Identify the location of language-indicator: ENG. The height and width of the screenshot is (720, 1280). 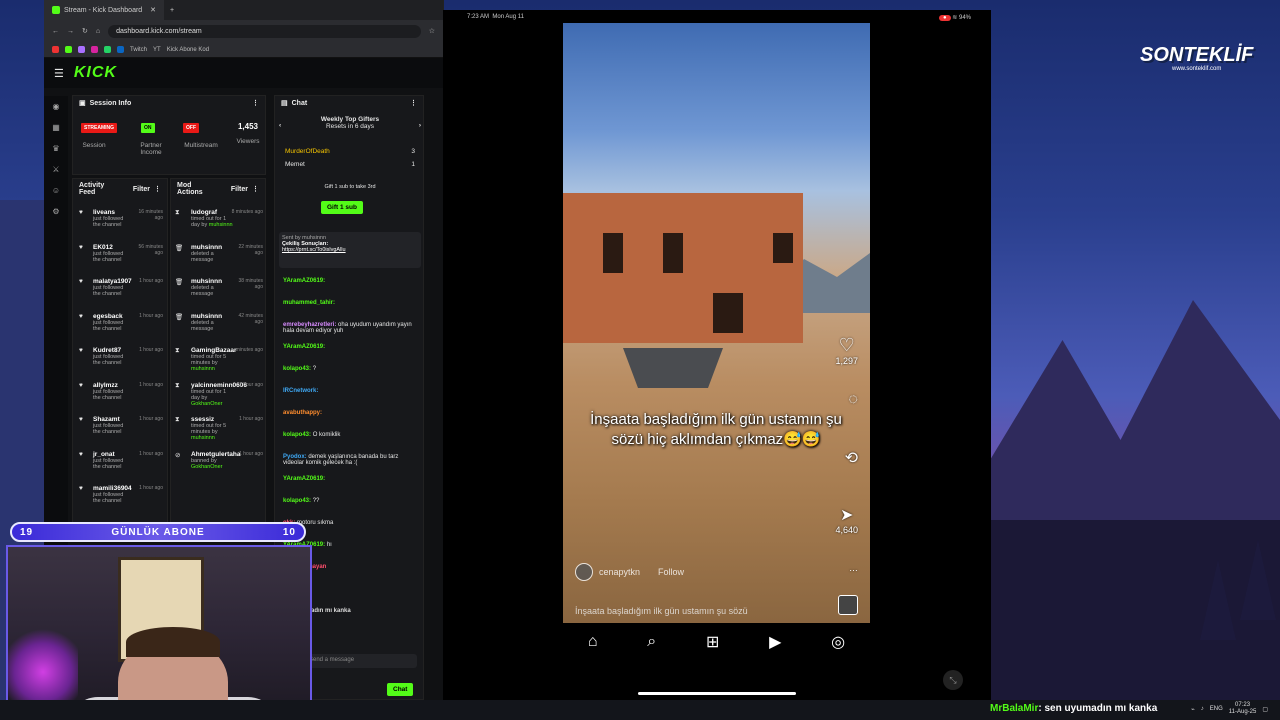
(1216, 709).